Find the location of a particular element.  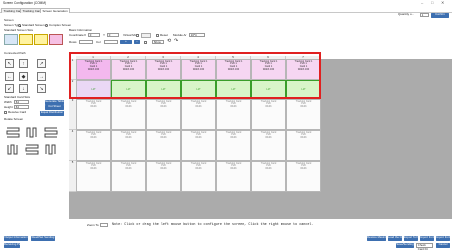

equal-distribution-button: Equal Distribution is located at coordinates (52, 113).